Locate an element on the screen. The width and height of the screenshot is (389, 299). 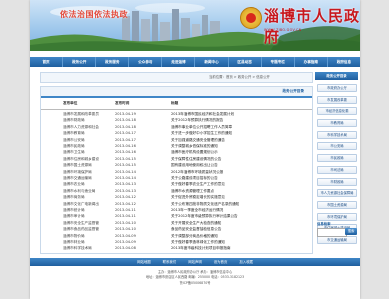
table-row: 淄博市教育局 2013-04-17 关于进一步做好中小学招生工作的通知 is located at coordinates (176, 133).